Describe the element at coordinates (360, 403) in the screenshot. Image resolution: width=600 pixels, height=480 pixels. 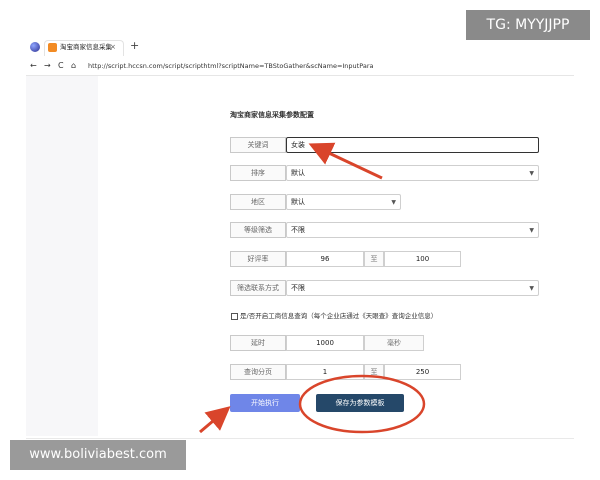
I see `save-template-button: 保存为参数模板` at that location.